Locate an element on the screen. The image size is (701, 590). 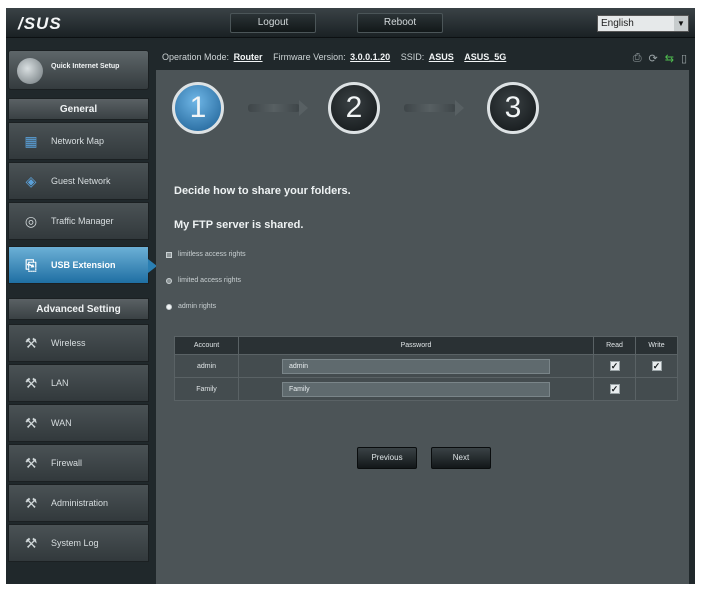
sidebar-item-label: Traffic Manager is located at coordinates (82, 221).